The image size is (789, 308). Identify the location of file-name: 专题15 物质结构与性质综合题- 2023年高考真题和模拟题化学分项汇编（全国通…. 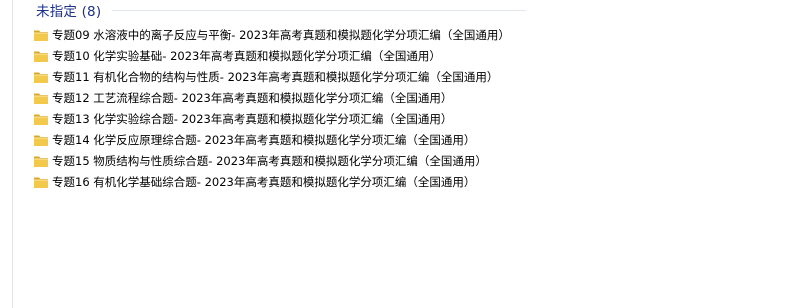
(269, 160).